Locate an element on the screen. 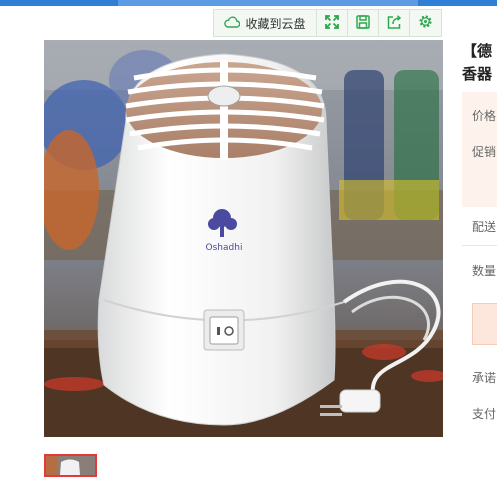  product-title-line-1: 【德 is located at coordinates (477, 51).